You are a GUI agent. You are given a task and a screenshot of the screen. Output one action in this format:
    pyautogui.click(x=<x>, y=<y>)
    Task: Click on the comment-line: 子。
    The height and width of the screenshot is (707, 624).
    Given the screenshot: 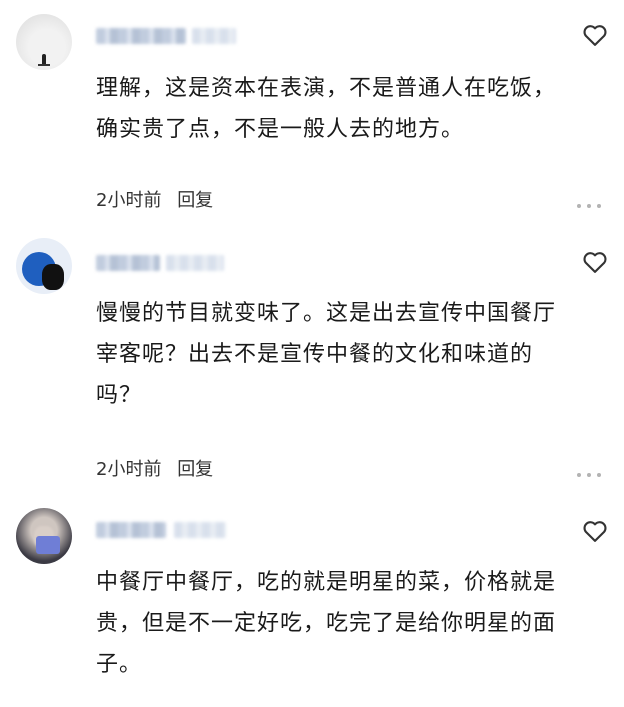 What is the action you would take?
    pyautogui.click(x=119, y=664)
    